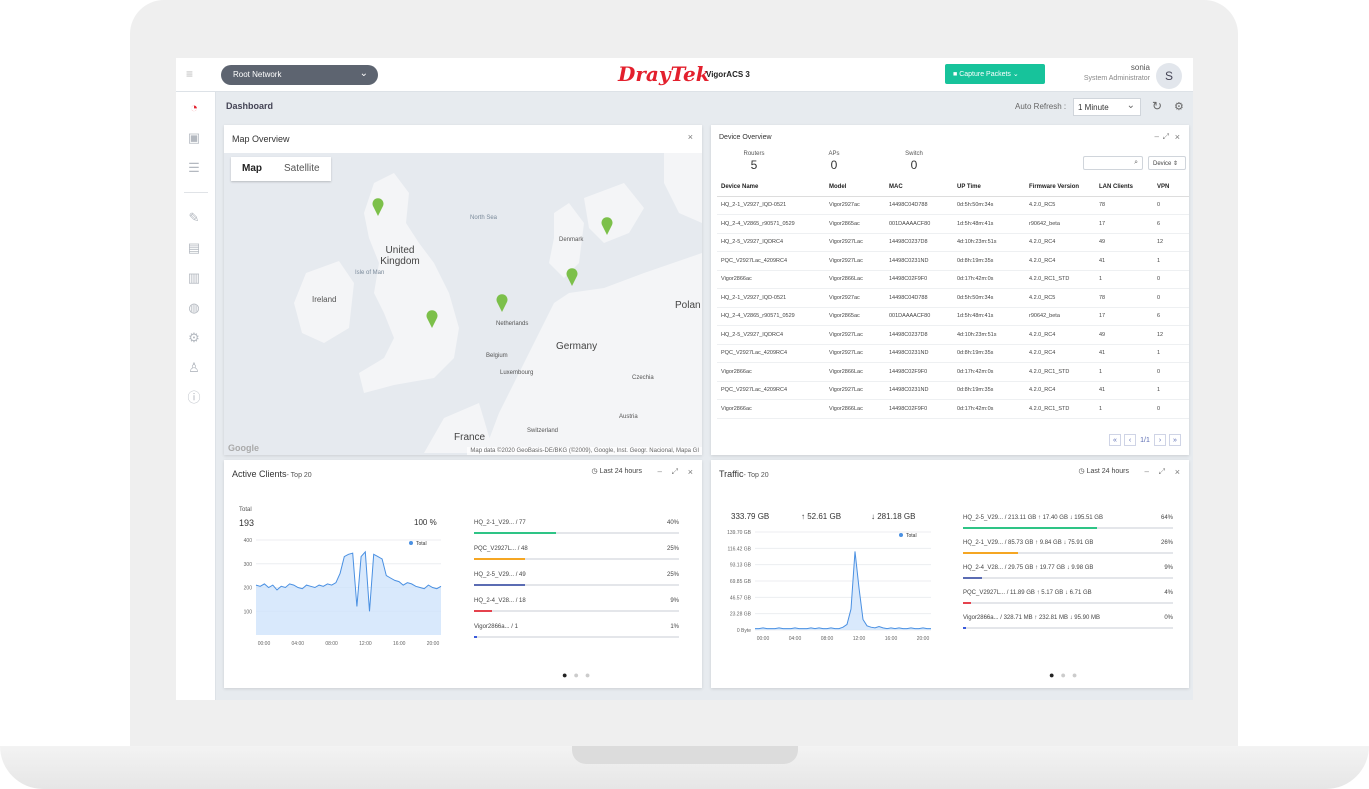 This screenshot has width=1369, height=789. What do you see at coordinates (194, 368) in the screenshot?
I see `users-icon: ♙` at bounding box center [194, 368].